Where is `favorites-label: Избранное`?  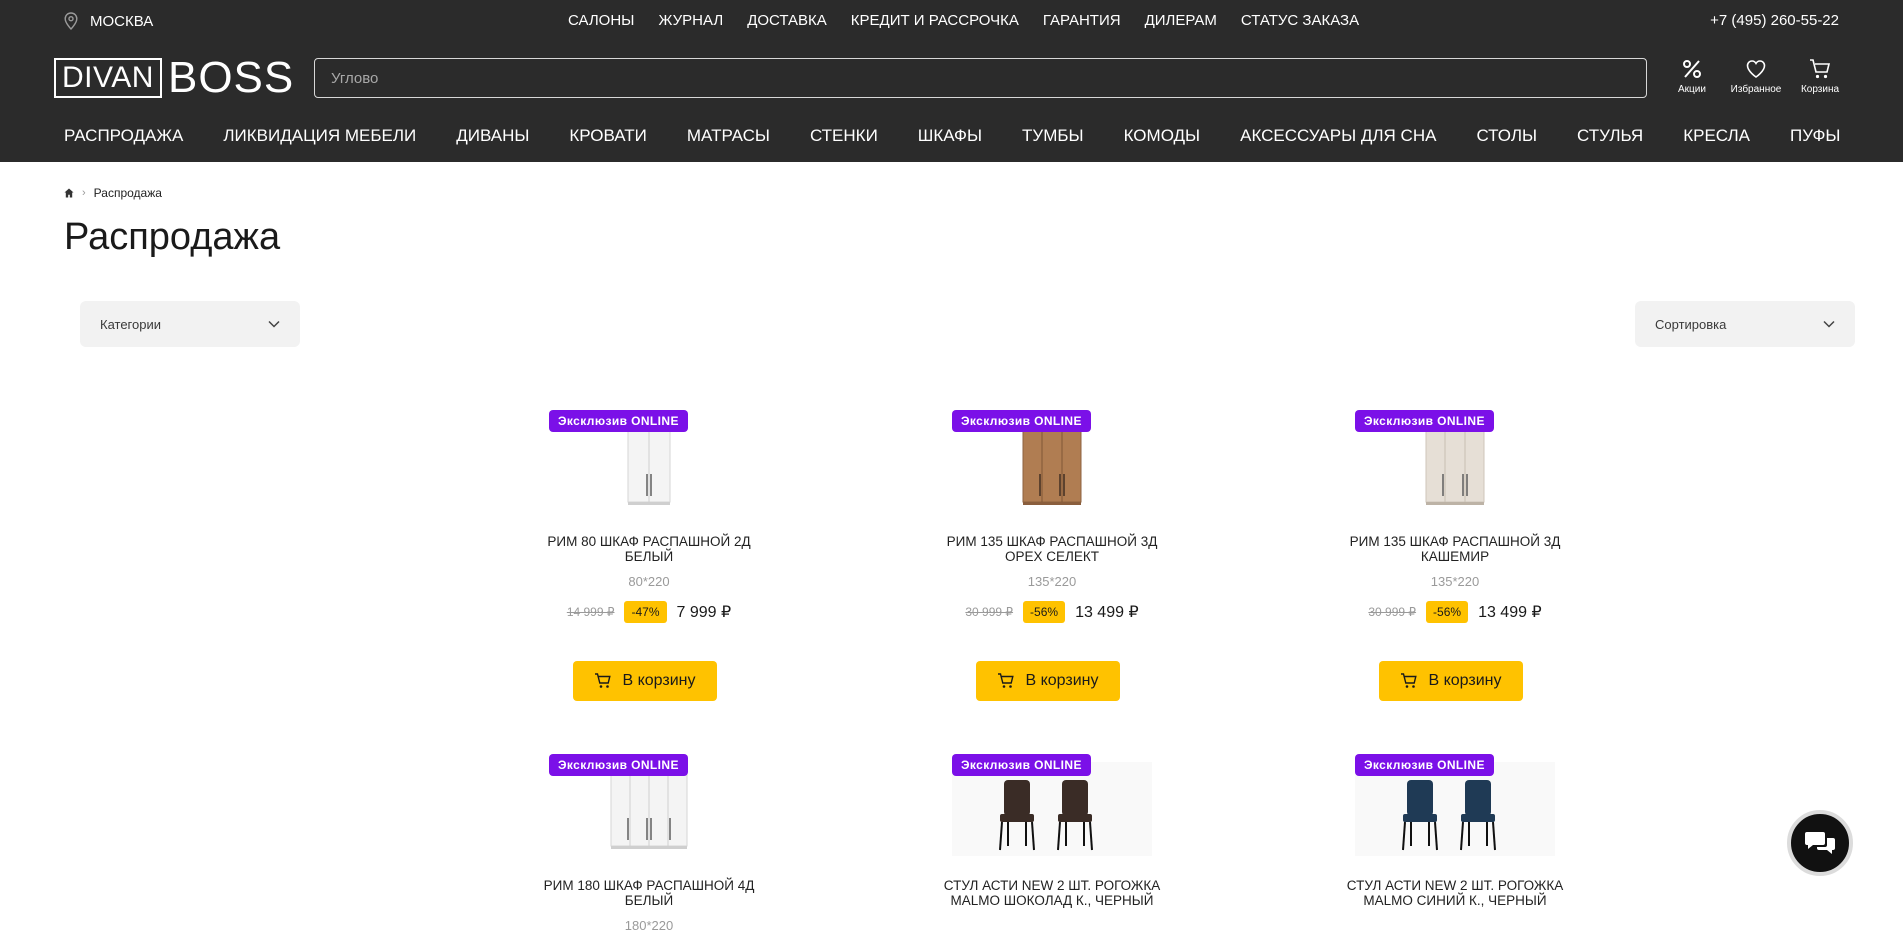 favorites-label: Избранное is located at coordinates (1756, 89).